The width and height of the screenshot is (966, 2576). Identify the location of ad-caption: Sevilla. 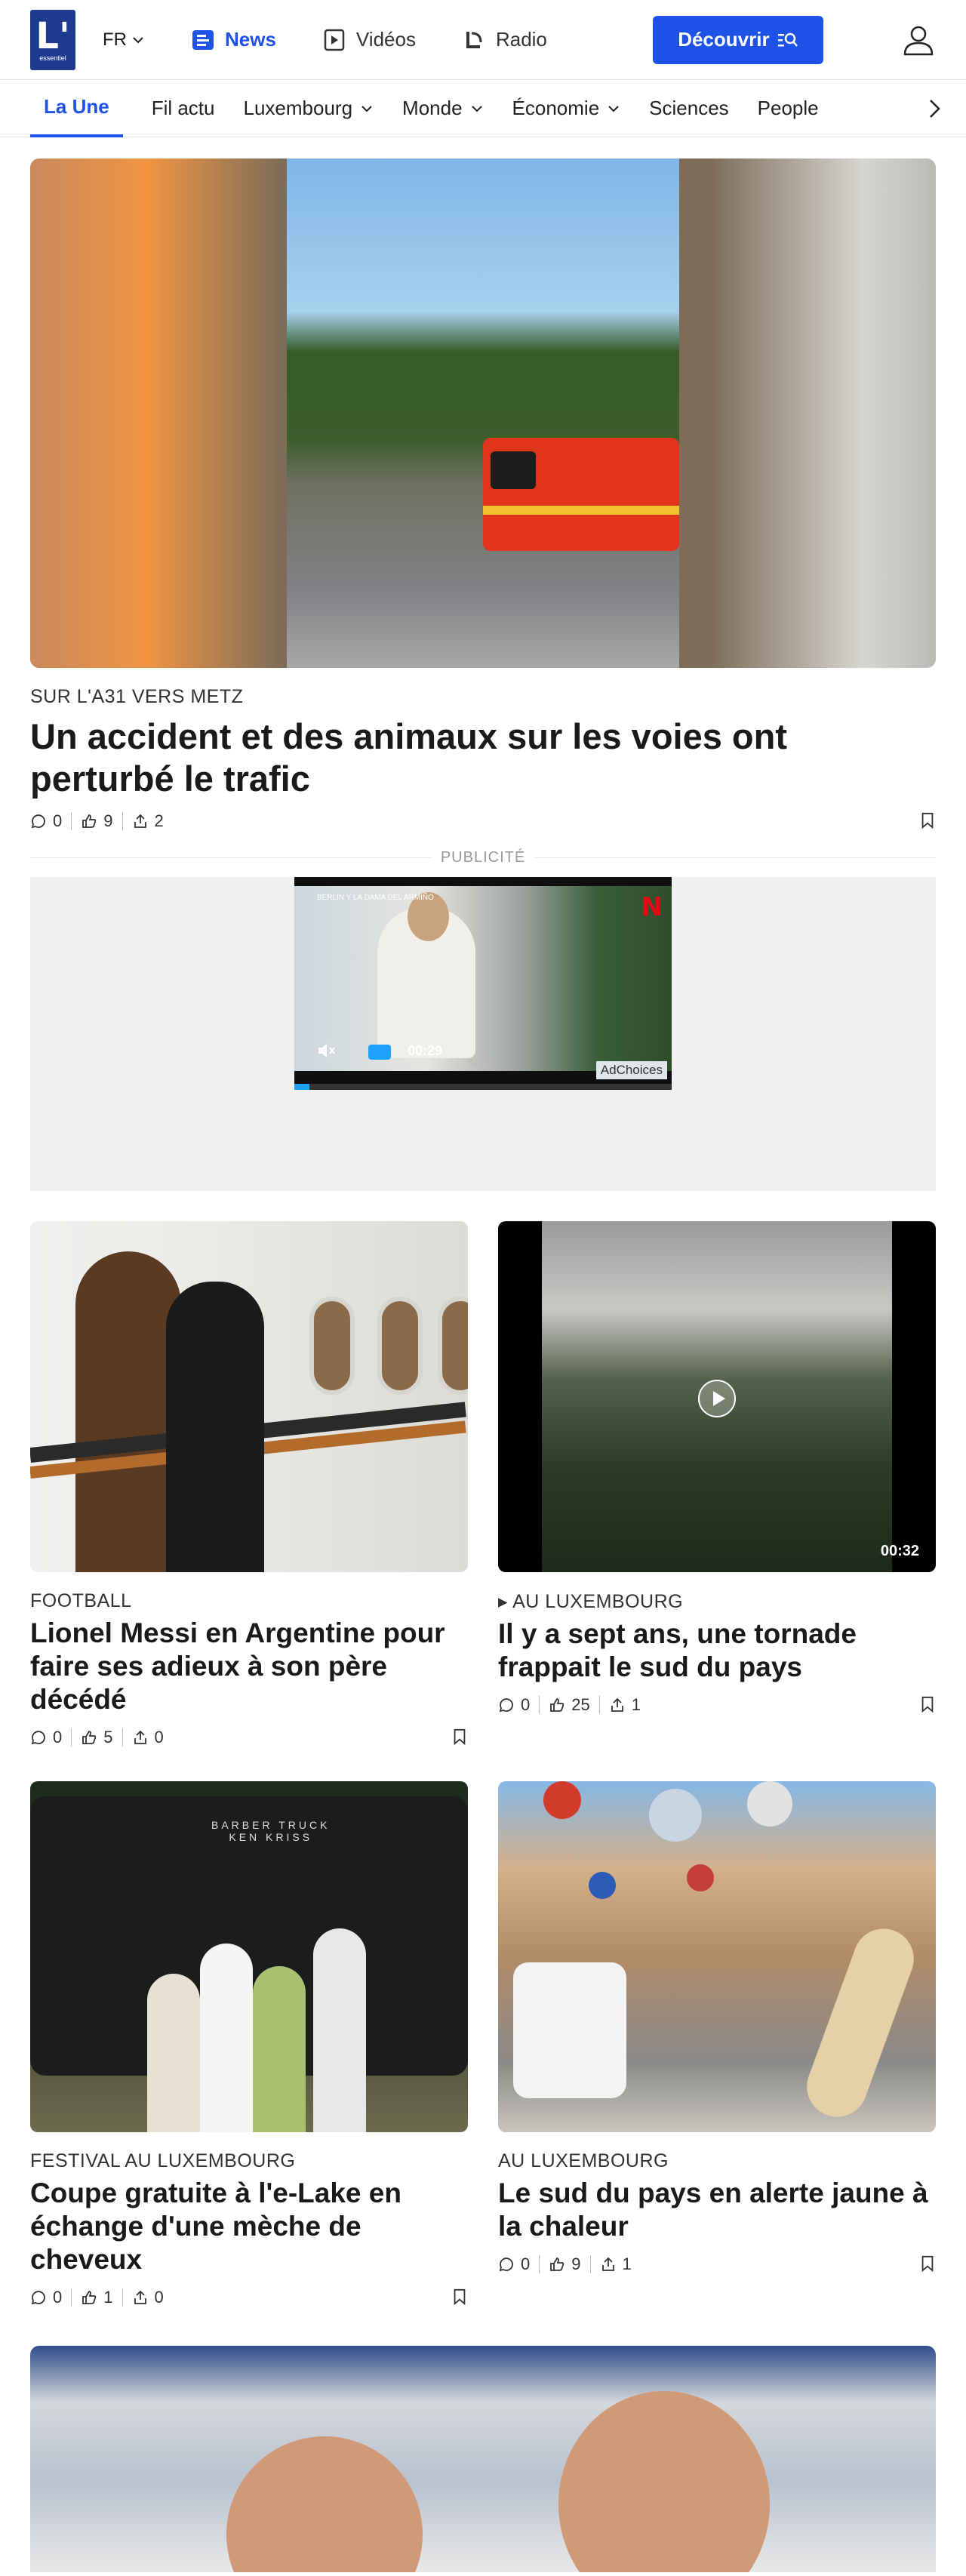
(481, 1063).